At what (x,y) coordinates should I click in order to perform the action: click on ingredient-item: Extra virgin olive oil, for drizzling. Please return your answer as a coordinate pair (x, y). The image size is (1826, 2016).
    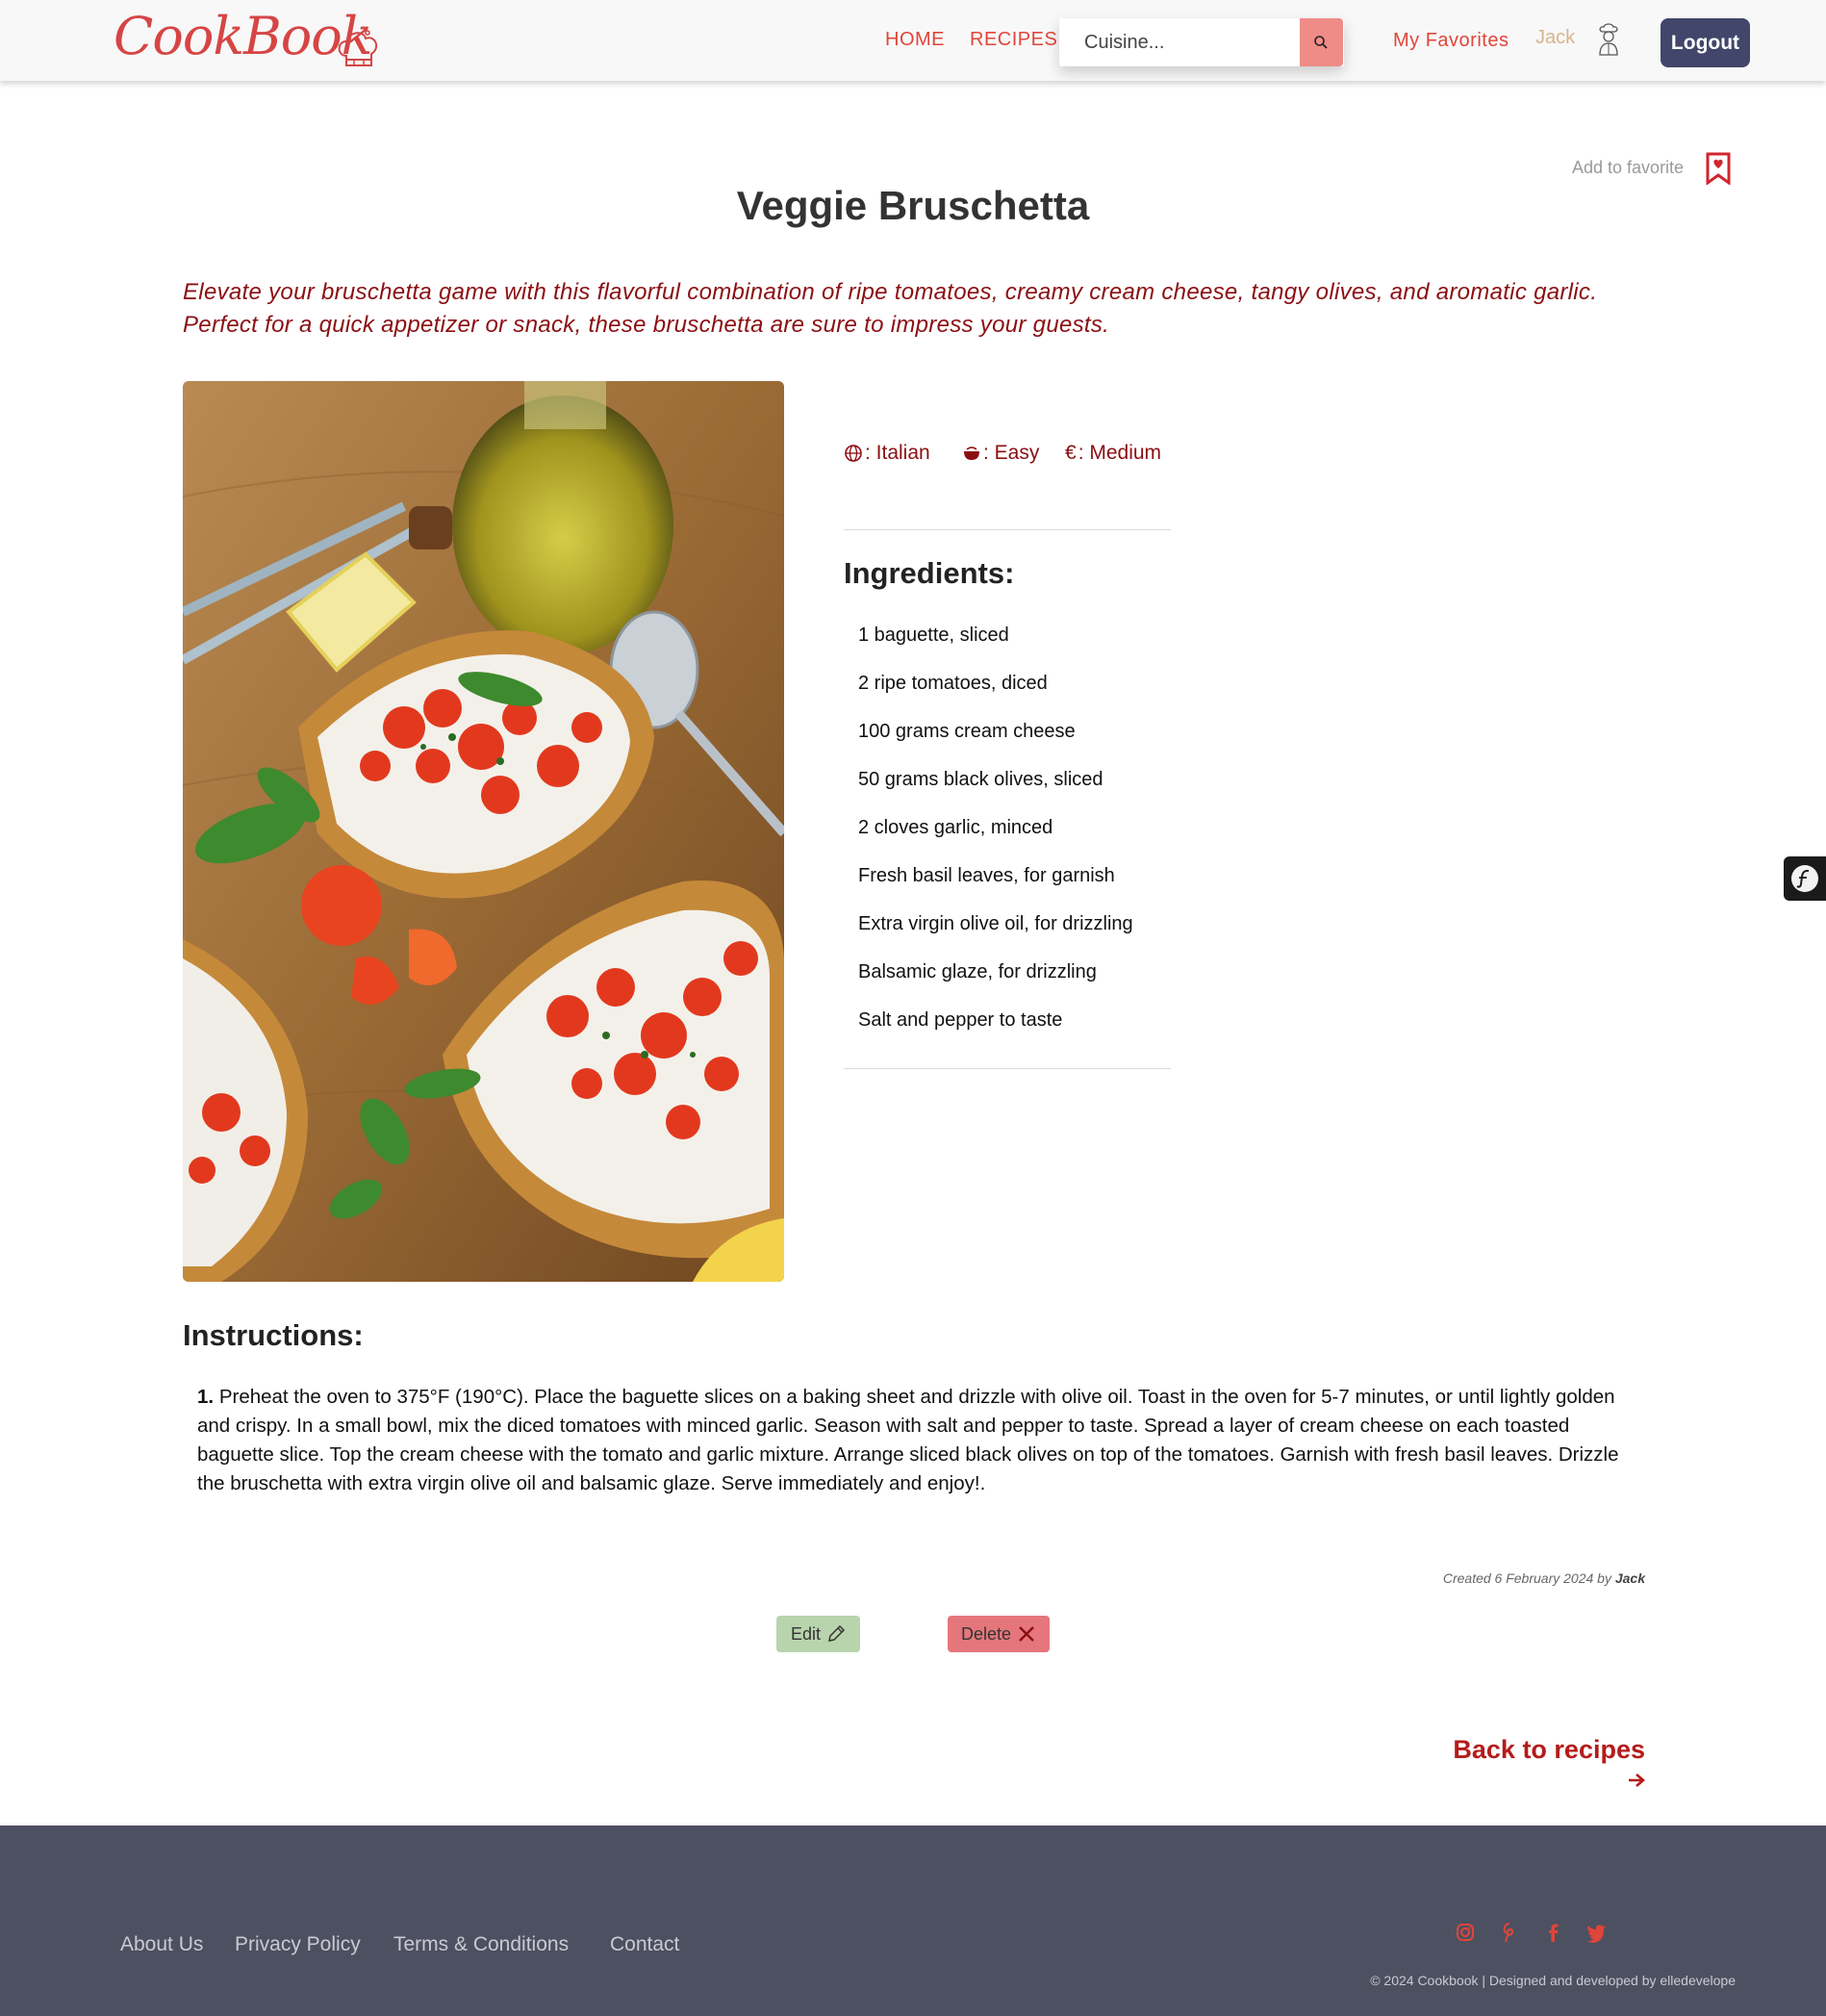
    Looking at the image, I should click on (996, 923).